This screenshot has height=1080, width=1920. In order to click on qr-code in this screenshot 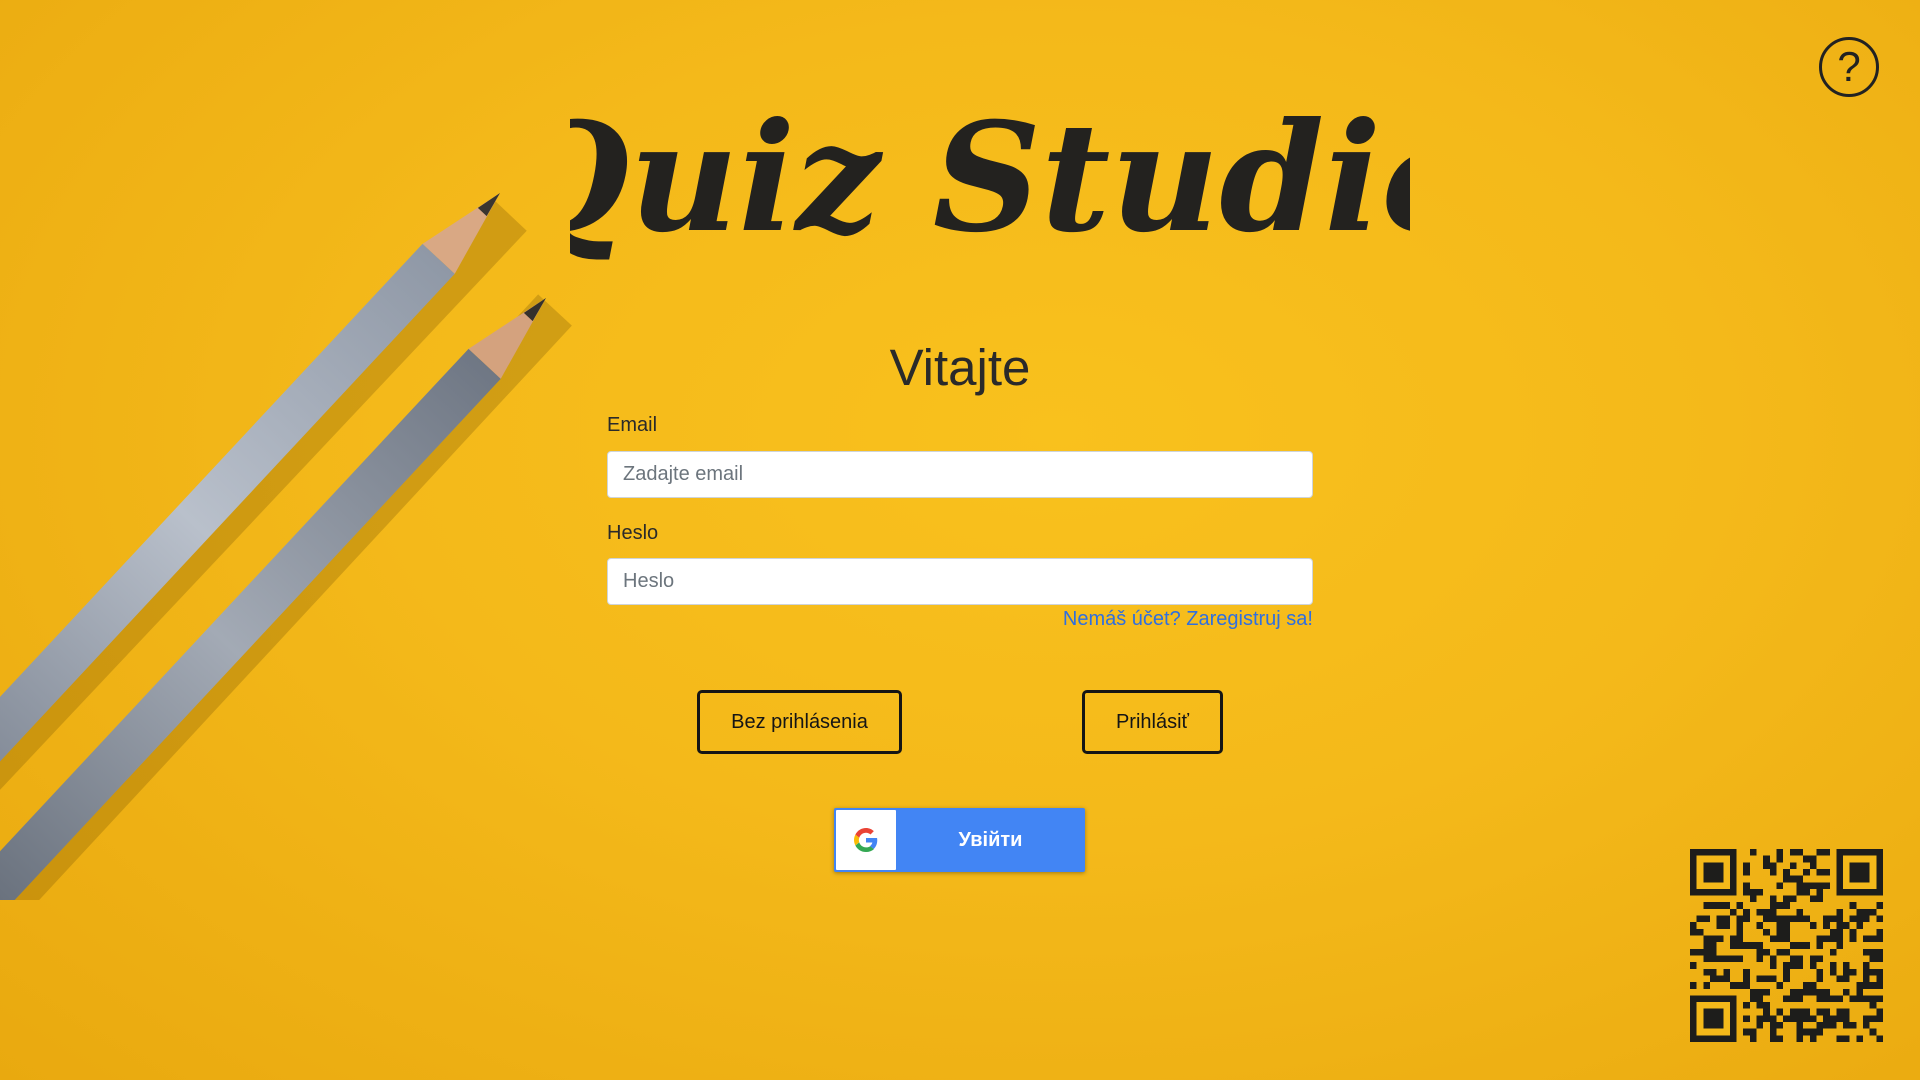, I will do `click(1786, 945)`.